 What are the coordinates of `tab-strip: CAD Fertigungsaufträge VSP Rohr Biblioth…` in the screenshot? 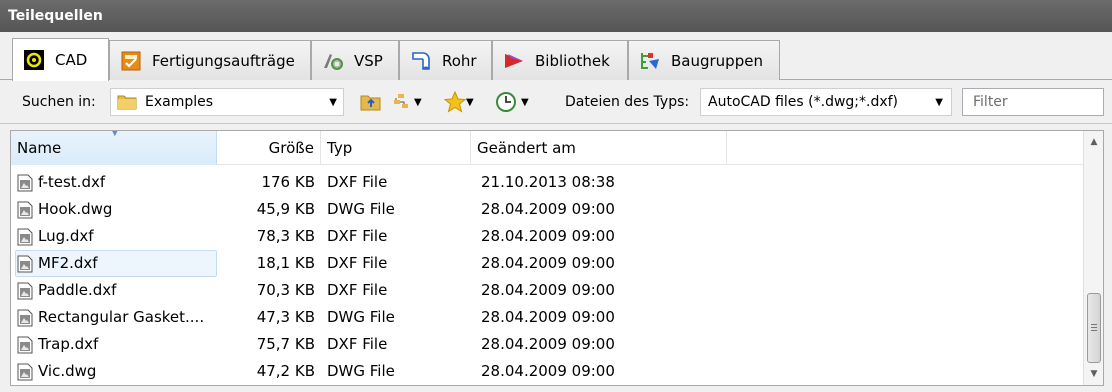 It's located at (556, 56).